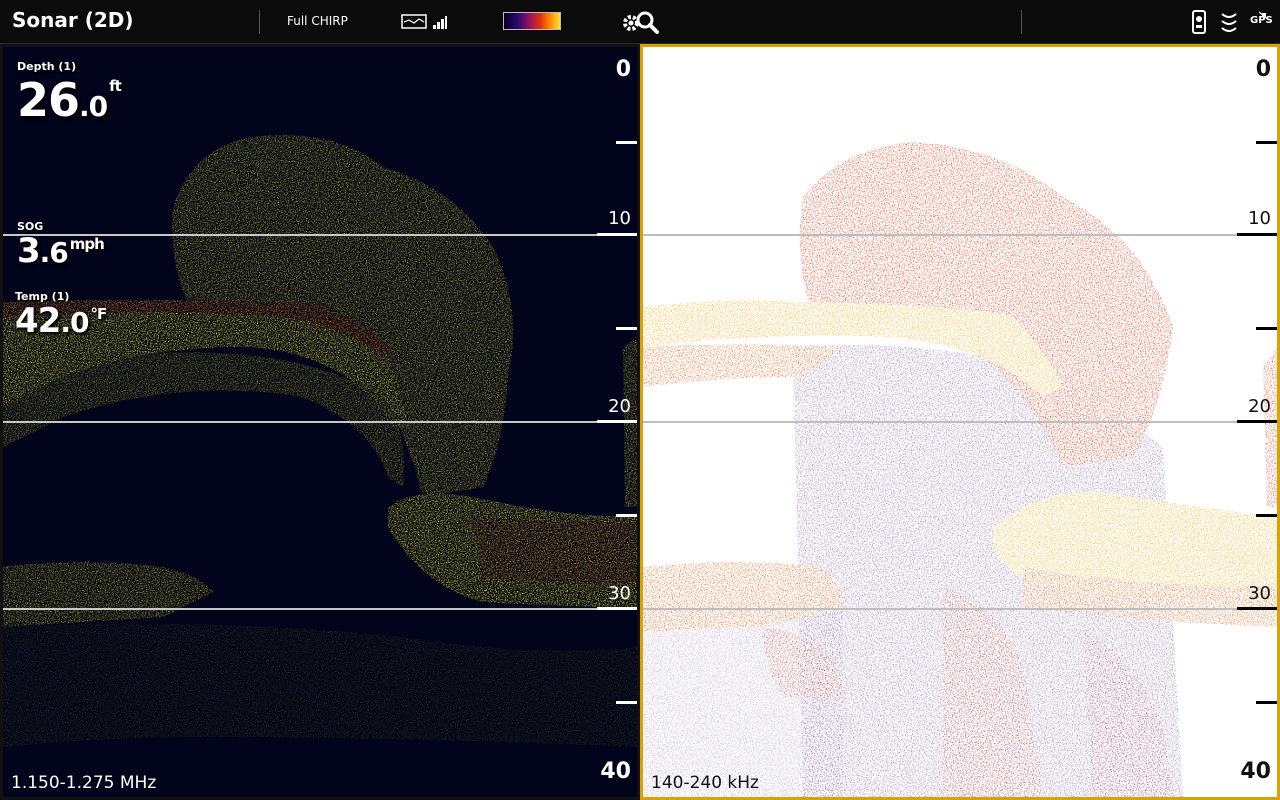 This screenshot has height=800, width=1280. I want to click on sog-value-dec: .6, so click(54, 252).